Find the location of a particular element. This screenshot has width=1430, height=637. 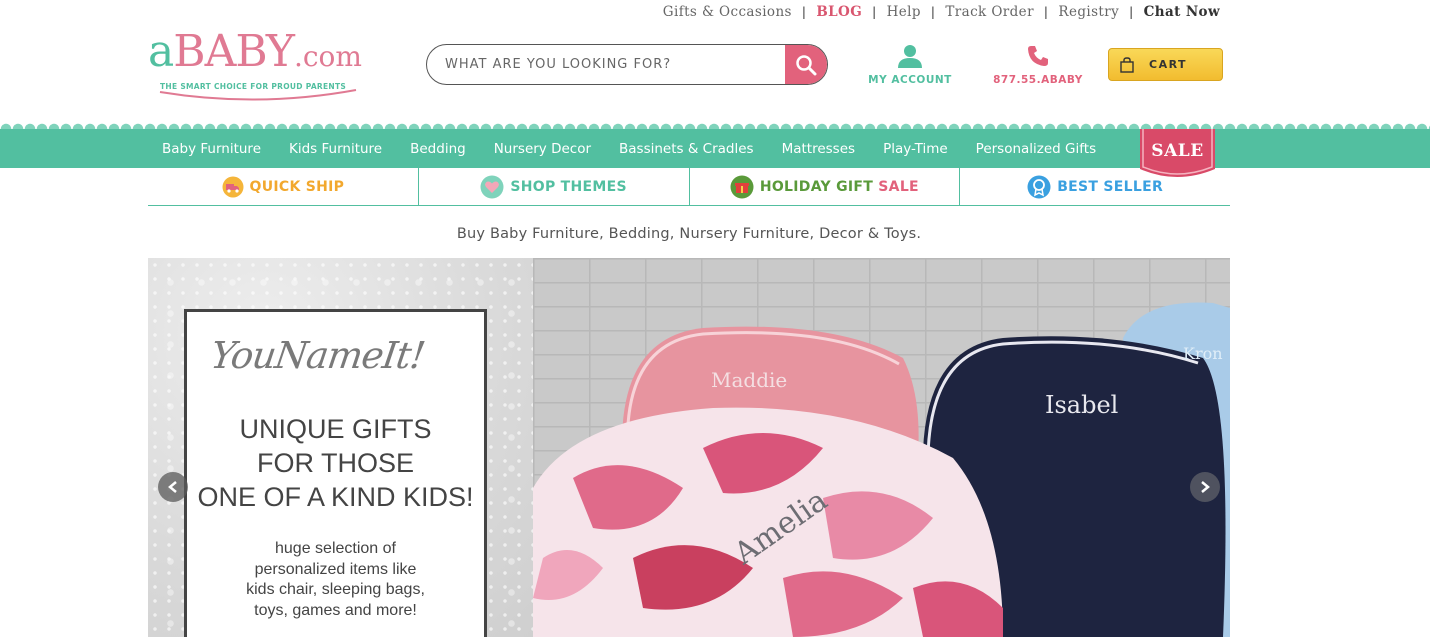

promo-body-line: toys, games and more! is located at coordinates (335, 610).